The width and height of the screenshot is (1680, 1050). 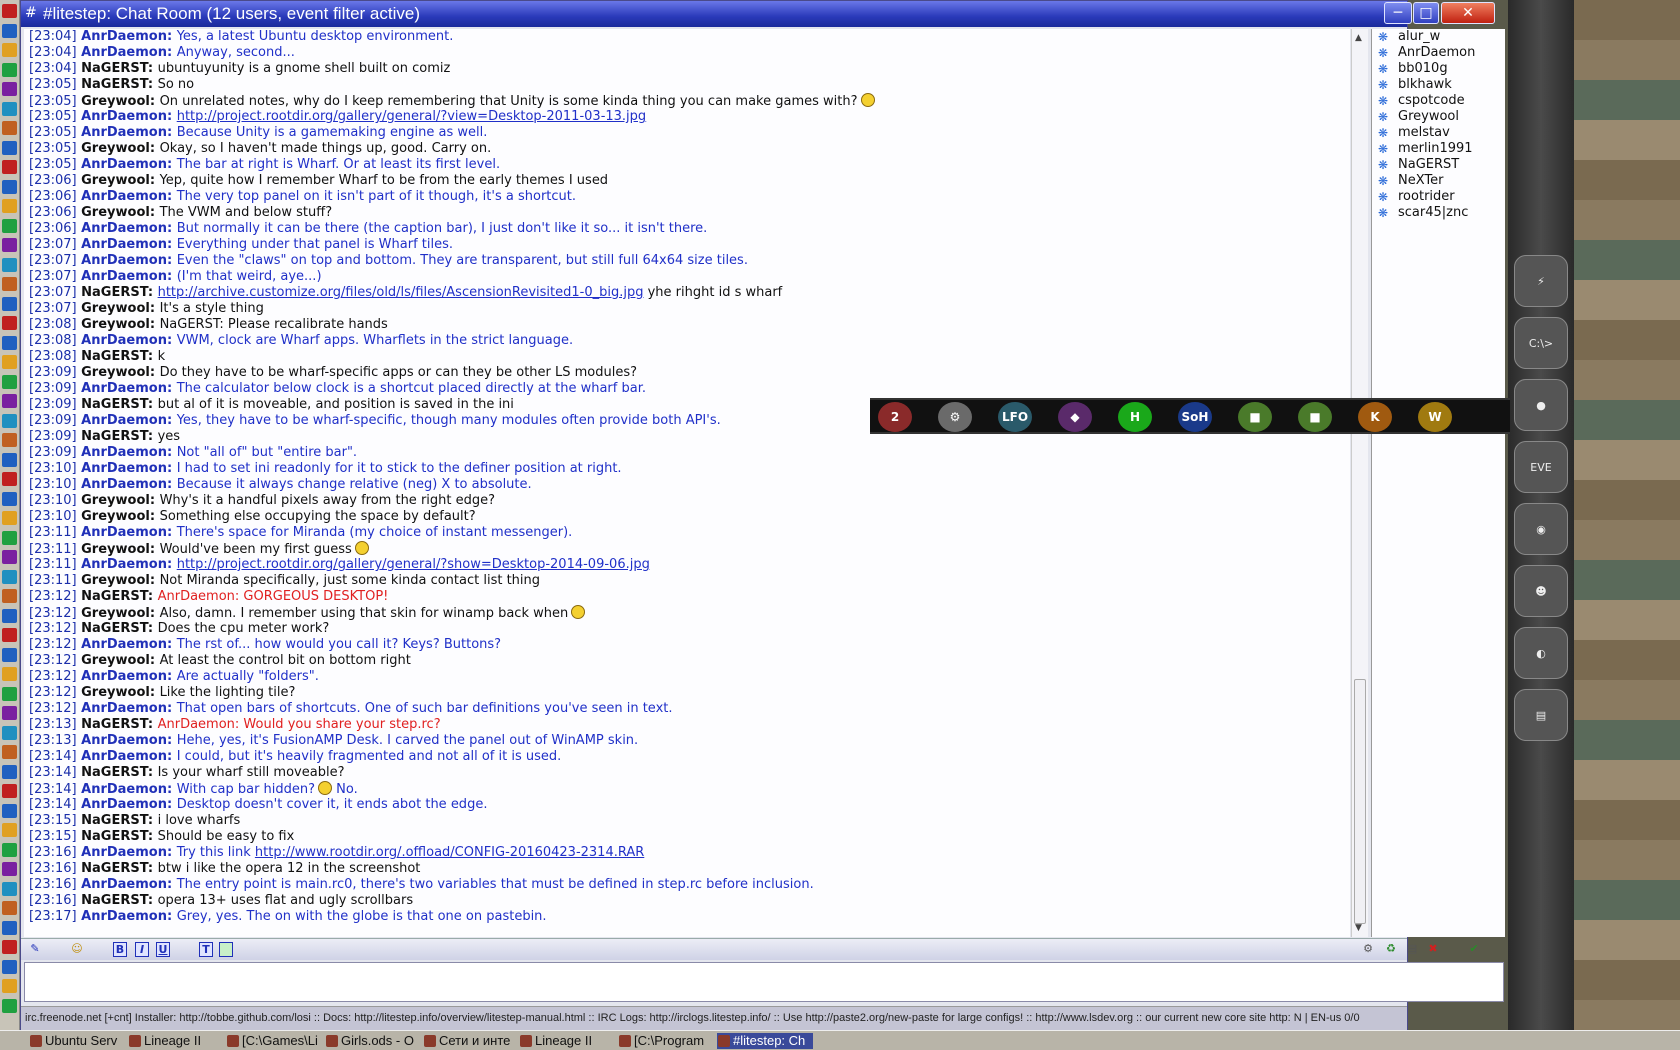 I want to click on user-list-item: ❋ melstav, so click(x=1438, y=133).